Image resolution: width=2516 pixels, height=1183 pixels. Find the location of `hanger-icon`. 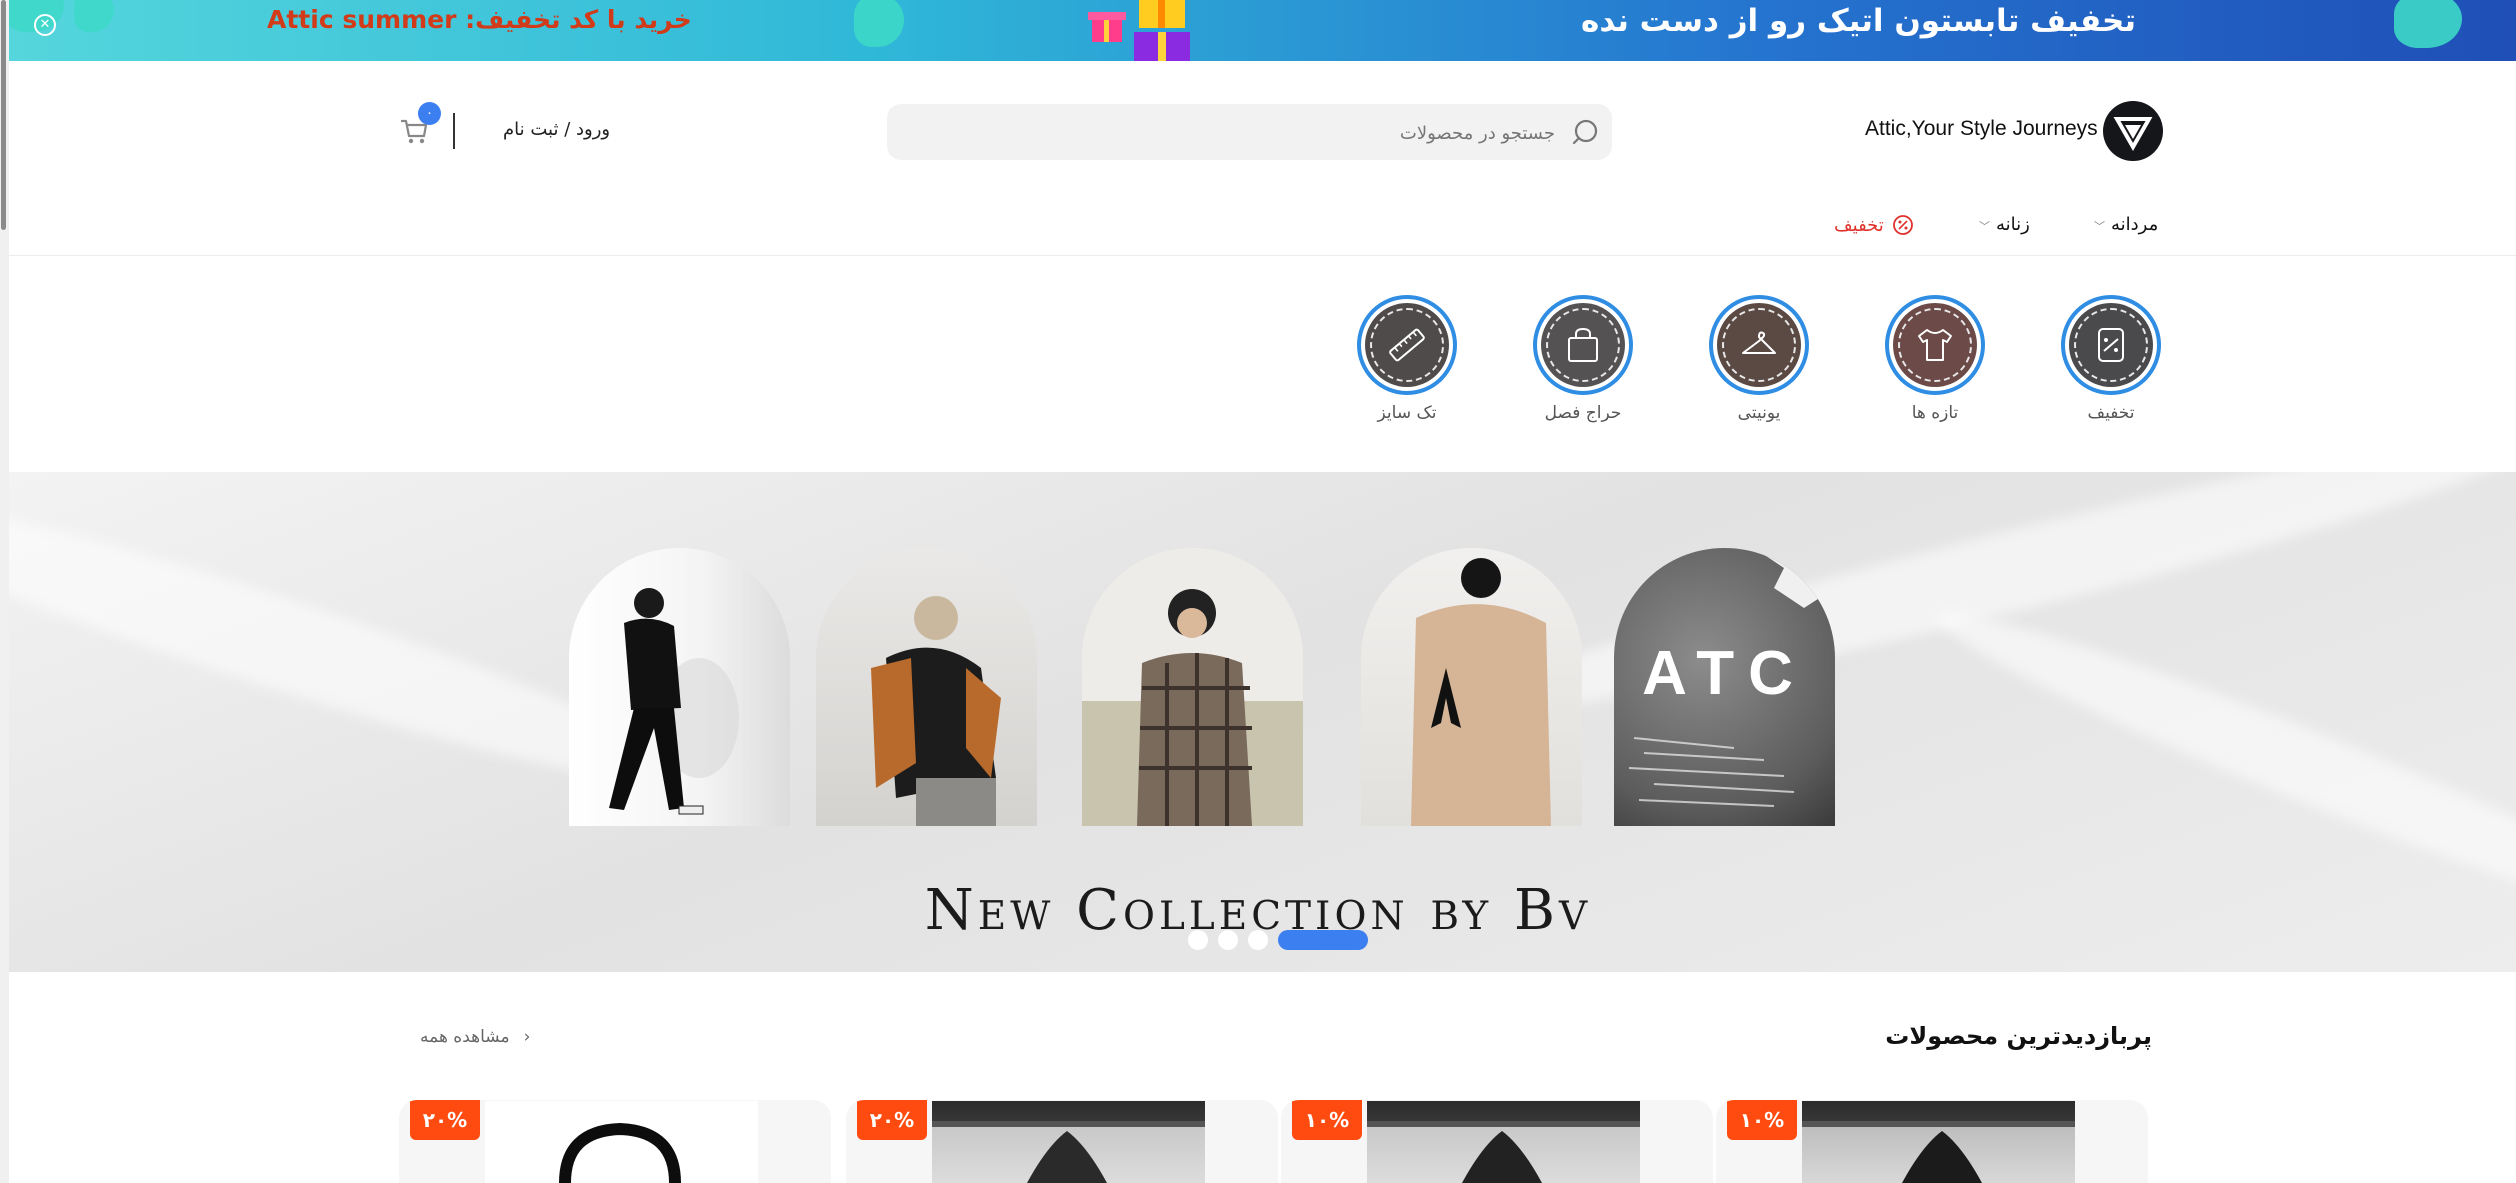

hanger-icon is located at coordinates (1759, 342).